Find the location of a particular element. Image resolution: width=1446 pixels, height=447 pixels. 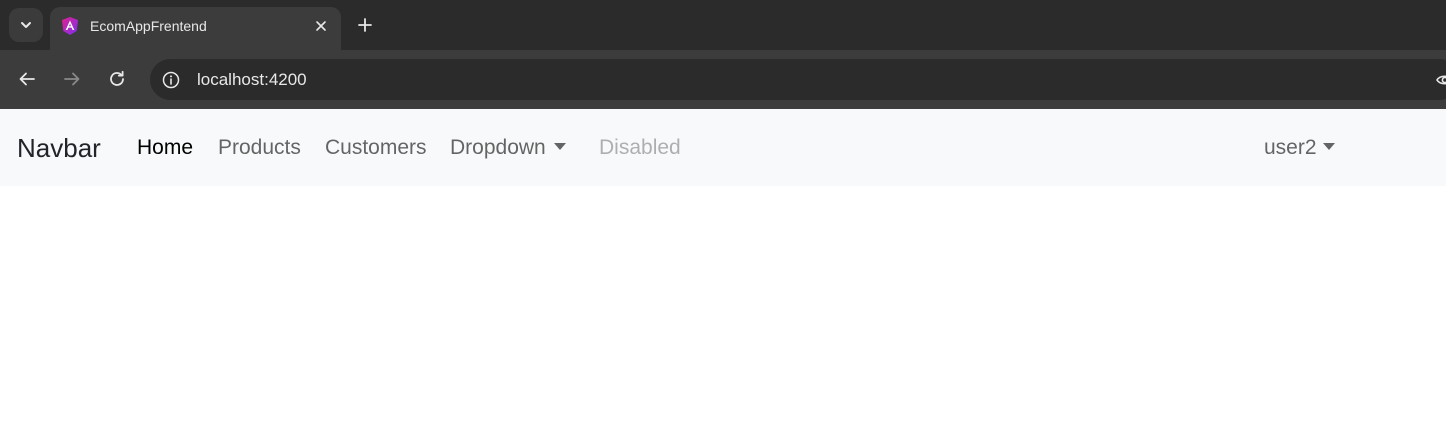

nav-link-disabled: Disabled is located at coordinates (640, 147).